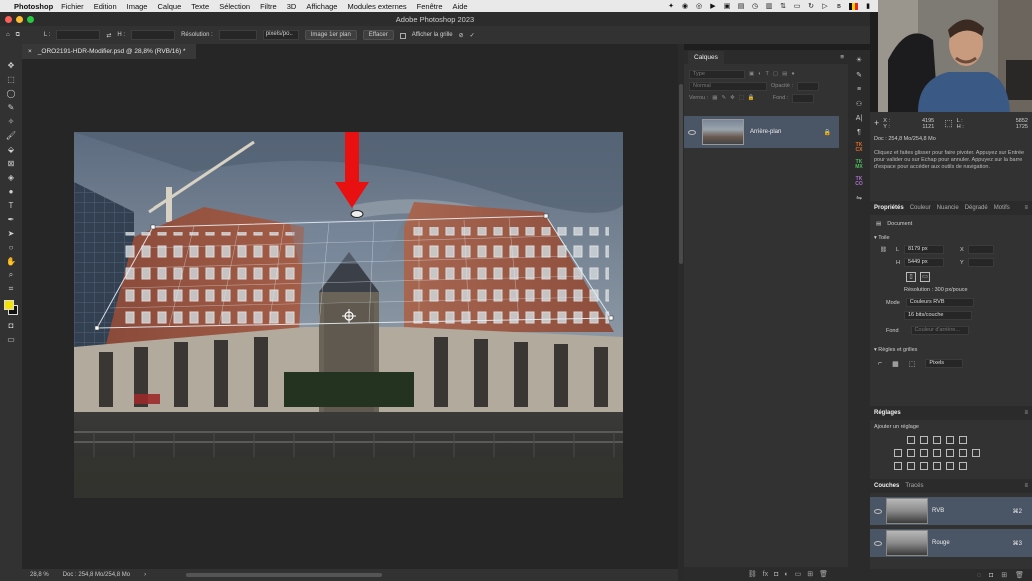 This screenshot has height=581, width=1032. I want to click on foreground-color-swatch, so click(9, 305).